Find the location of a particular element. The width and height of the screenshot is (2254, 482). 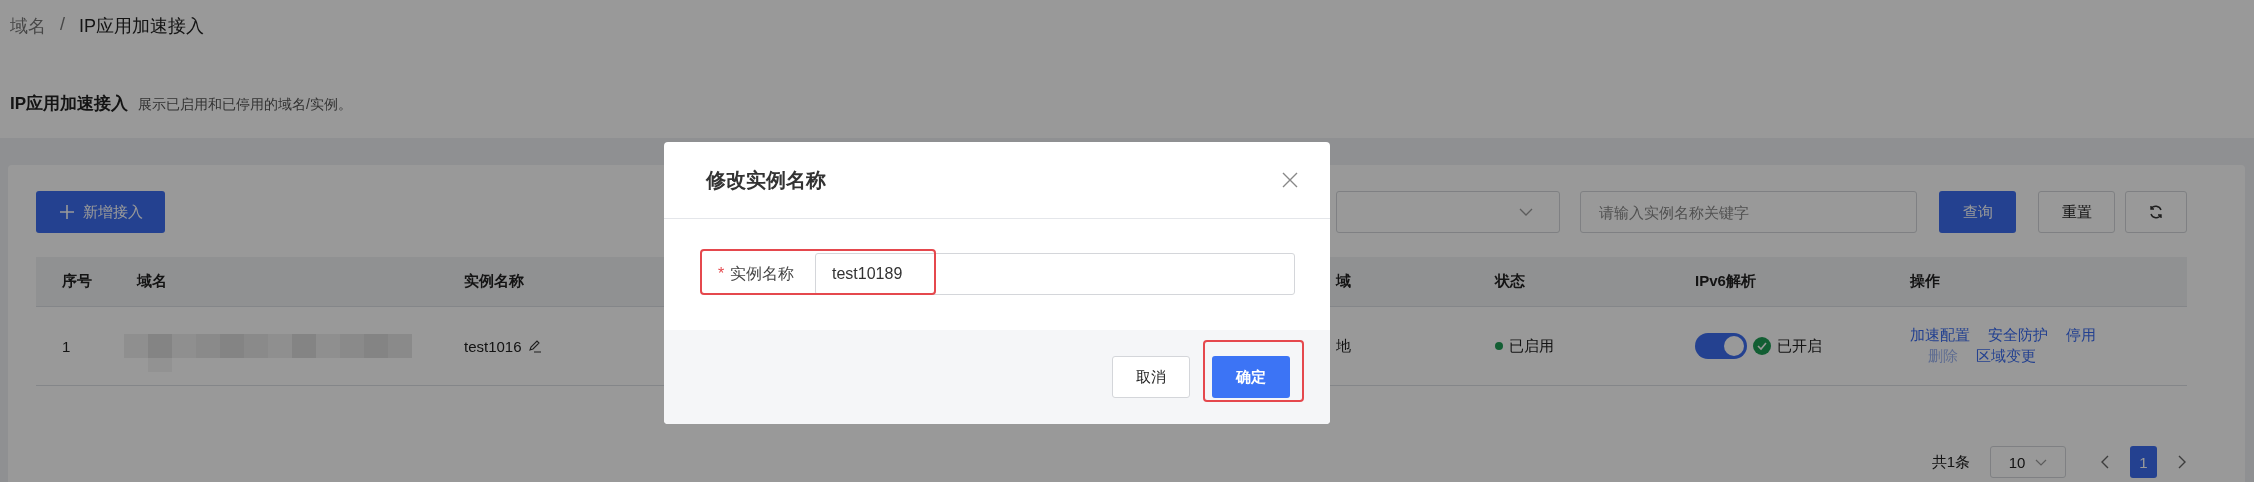

page-description: 展示已启用和已停用的域名/实例。 is located at coordinates (245, 105).